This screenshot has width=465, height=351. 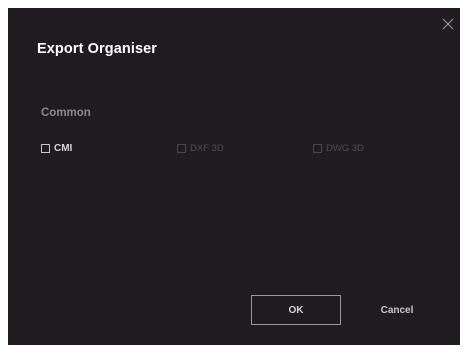 I want to click on checkbox-dxf-3d: DXF 3D, so click(x=200, y=148).